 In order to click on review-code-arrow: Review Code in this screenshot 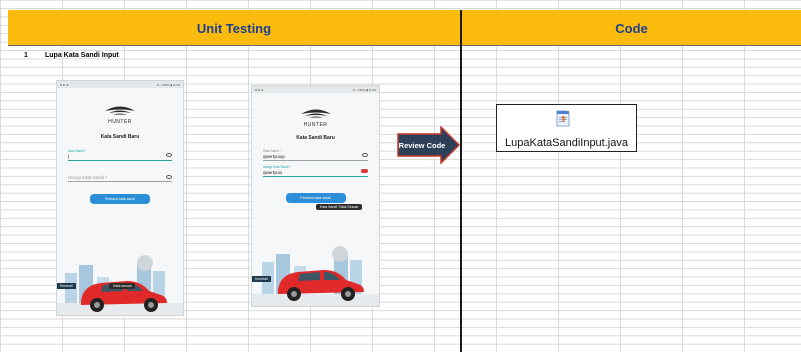, I will do `click(429, 145)`.